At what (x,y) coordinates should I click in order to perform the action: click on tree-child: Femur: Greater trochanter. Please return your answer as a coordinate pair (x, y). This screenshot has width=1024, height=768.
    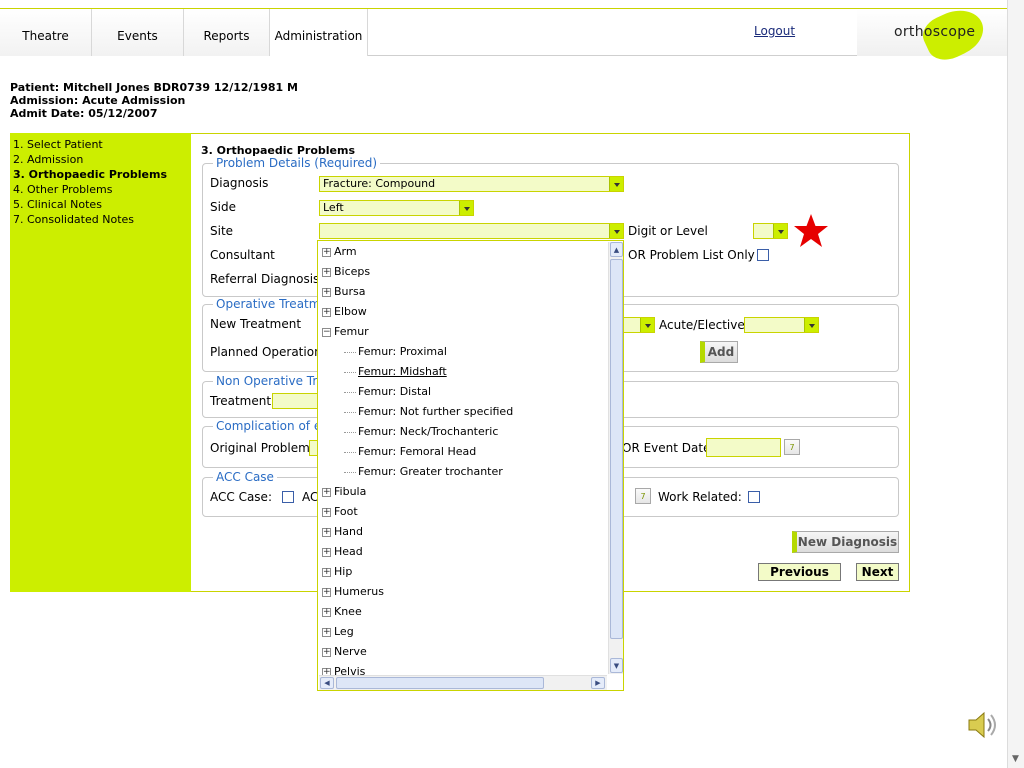
    Looking at the image, I should click on (423, 471).